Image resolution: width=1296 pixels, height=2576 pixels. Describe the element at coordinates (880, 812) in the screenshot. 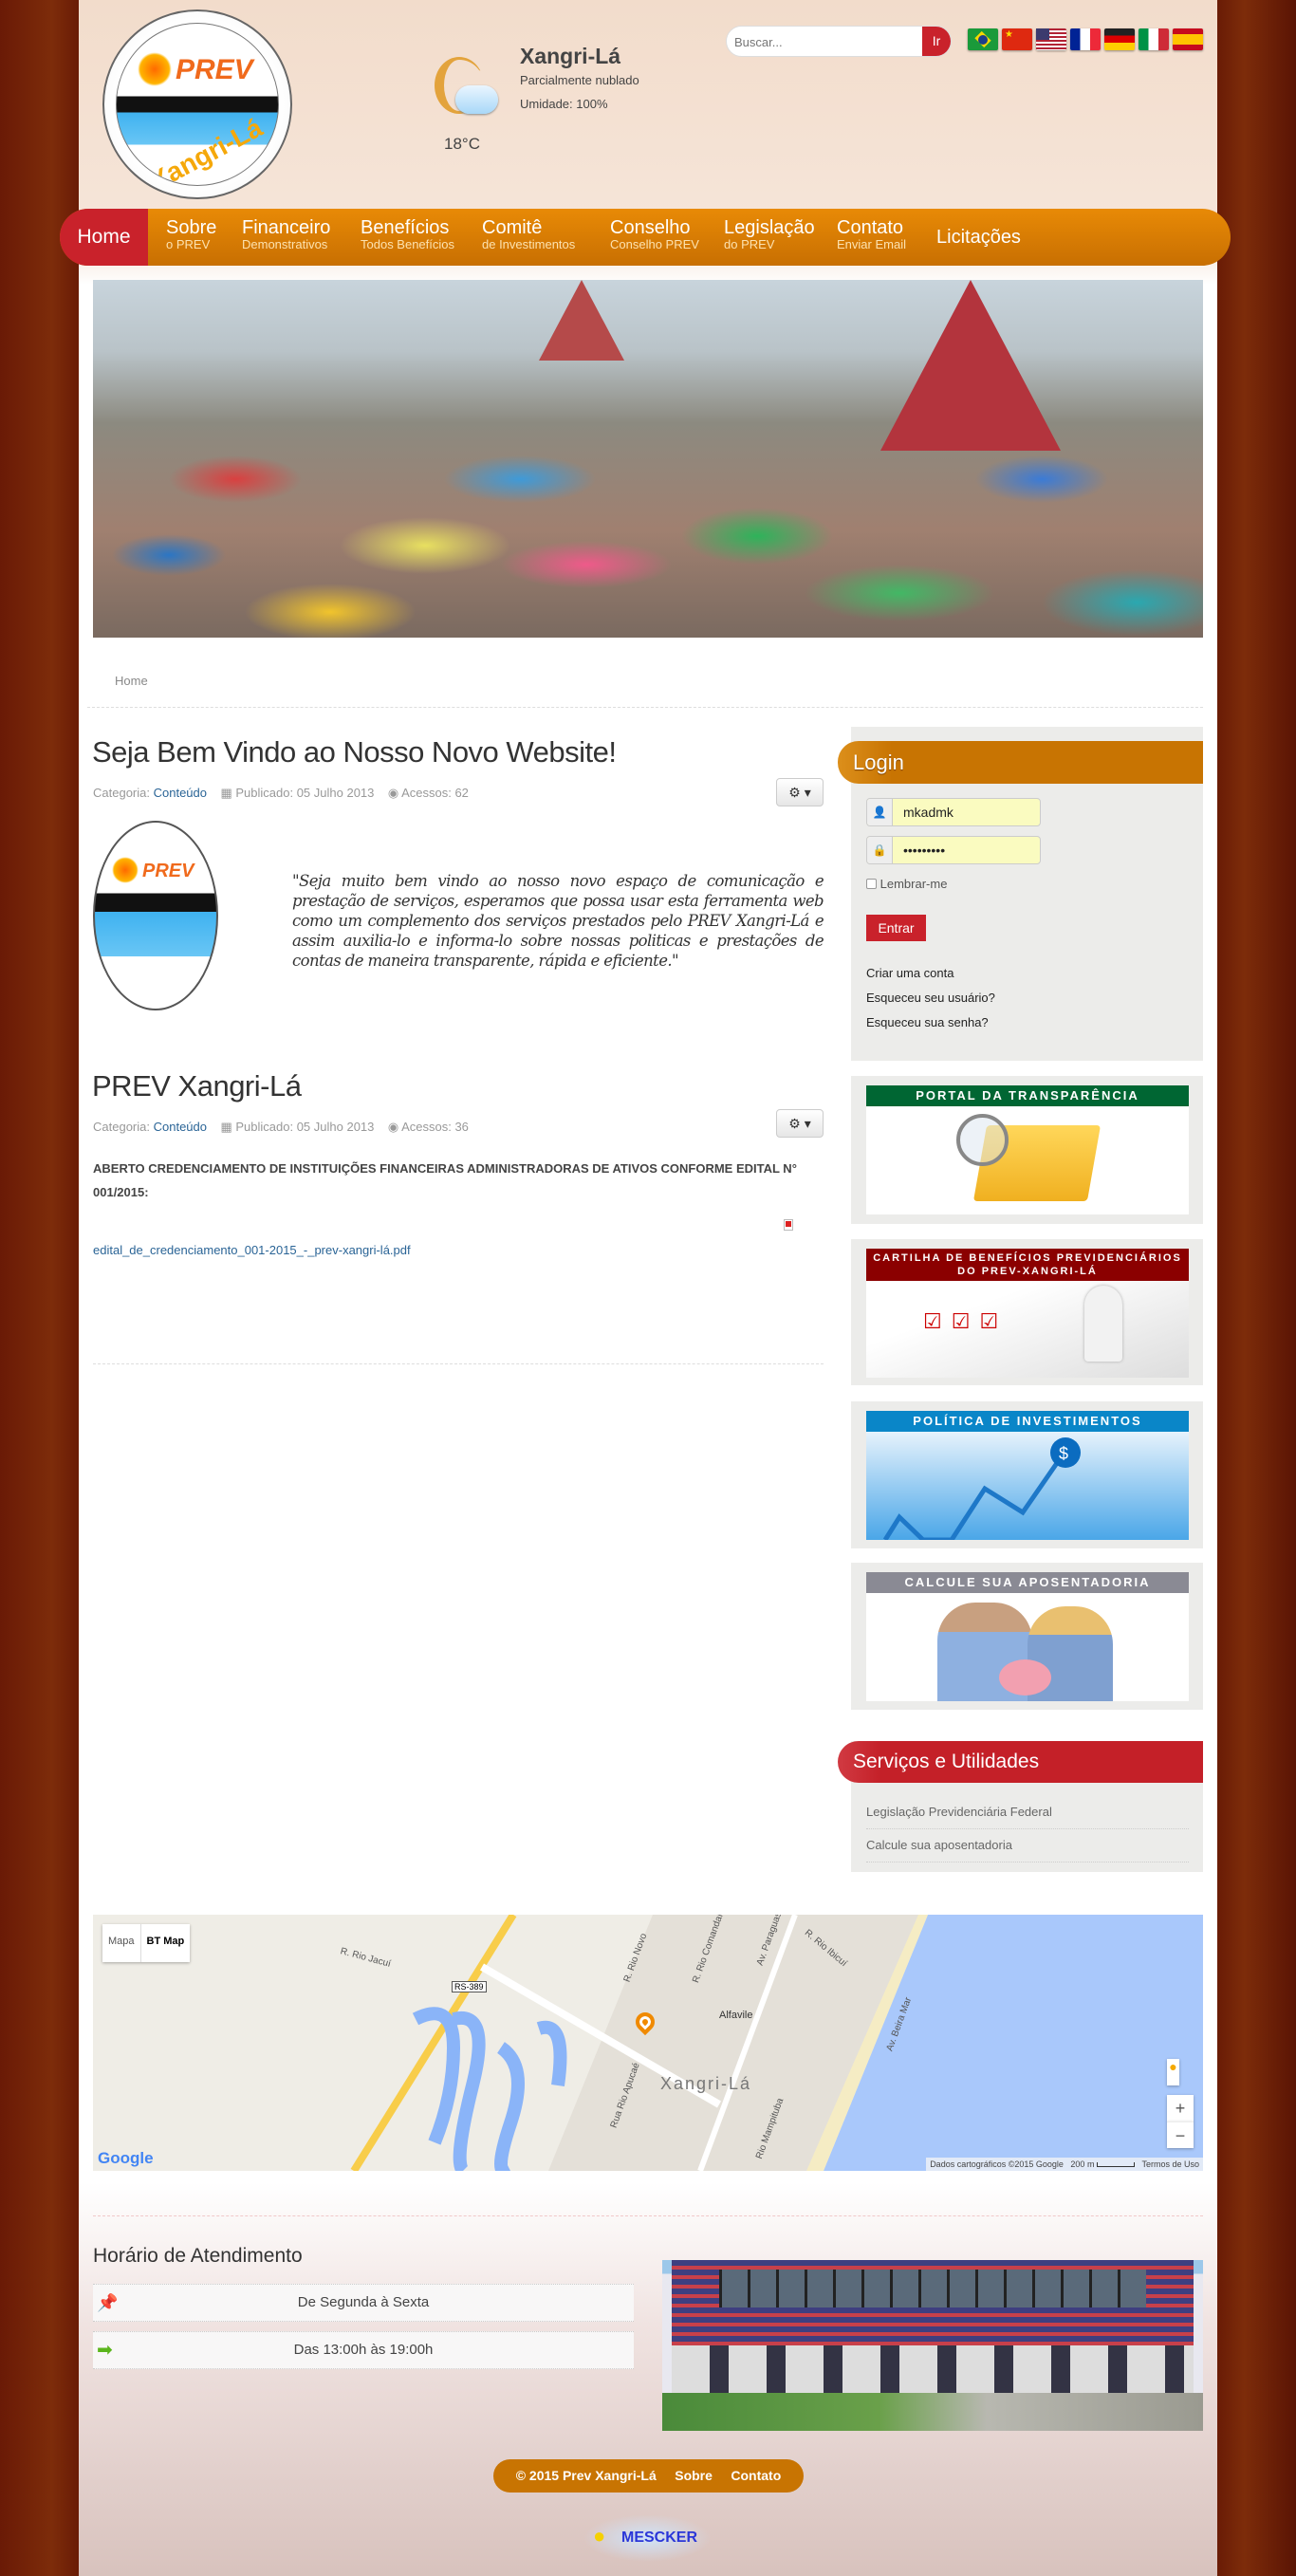

I see `user-icon: 👤` at that location.